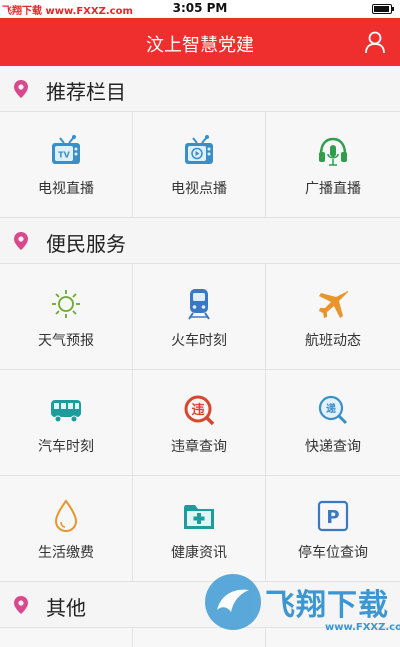 The image size is (400, 647). What do you see at coordinates (66, 516) in the screenshot?
I see `water-drop-icon` at bounding box center [66, 516].